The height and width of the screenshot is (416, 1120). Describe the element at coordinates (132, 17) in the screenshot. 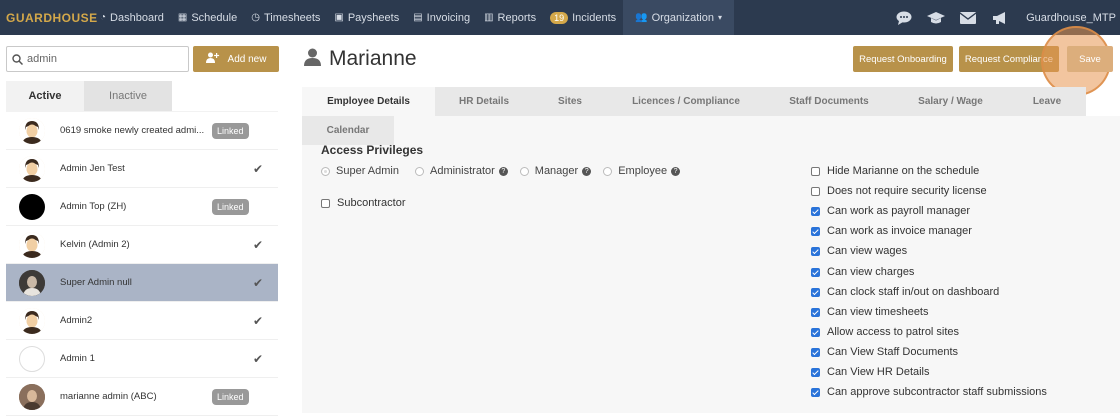

I see `nav-dashboard: ◔ Dashboard` at that location.